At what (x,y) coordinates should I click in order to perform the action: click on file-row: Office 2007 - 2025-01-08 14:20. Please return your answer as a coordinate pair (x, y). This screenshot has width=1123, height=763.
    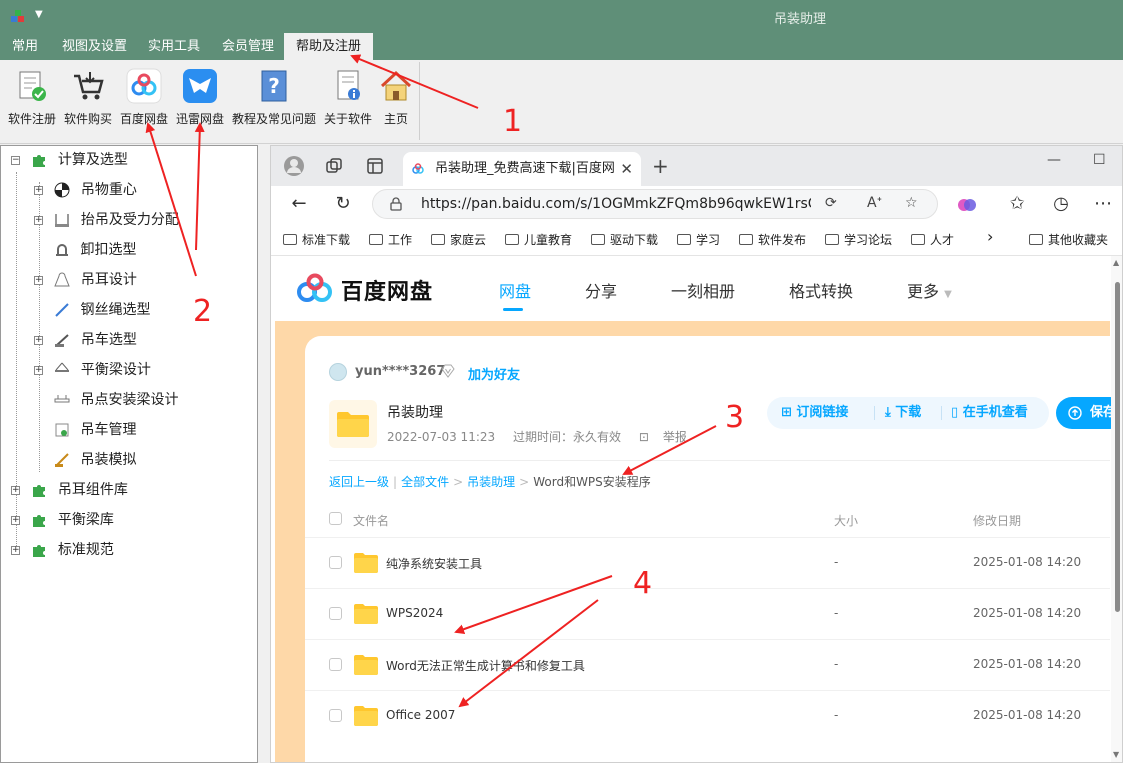
    Looking at the image, I should click on (707, 715).